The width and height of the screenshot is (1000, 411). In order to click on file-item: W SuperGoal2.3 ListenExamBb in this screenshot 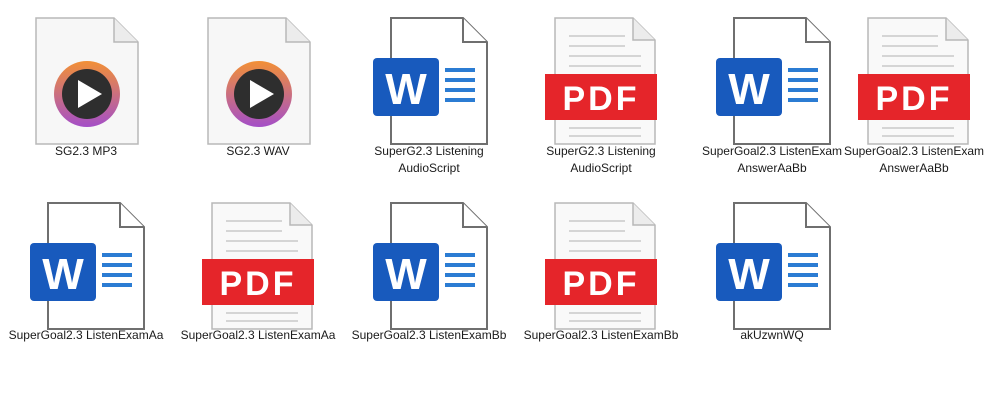, I will do `click(429, 277)`.